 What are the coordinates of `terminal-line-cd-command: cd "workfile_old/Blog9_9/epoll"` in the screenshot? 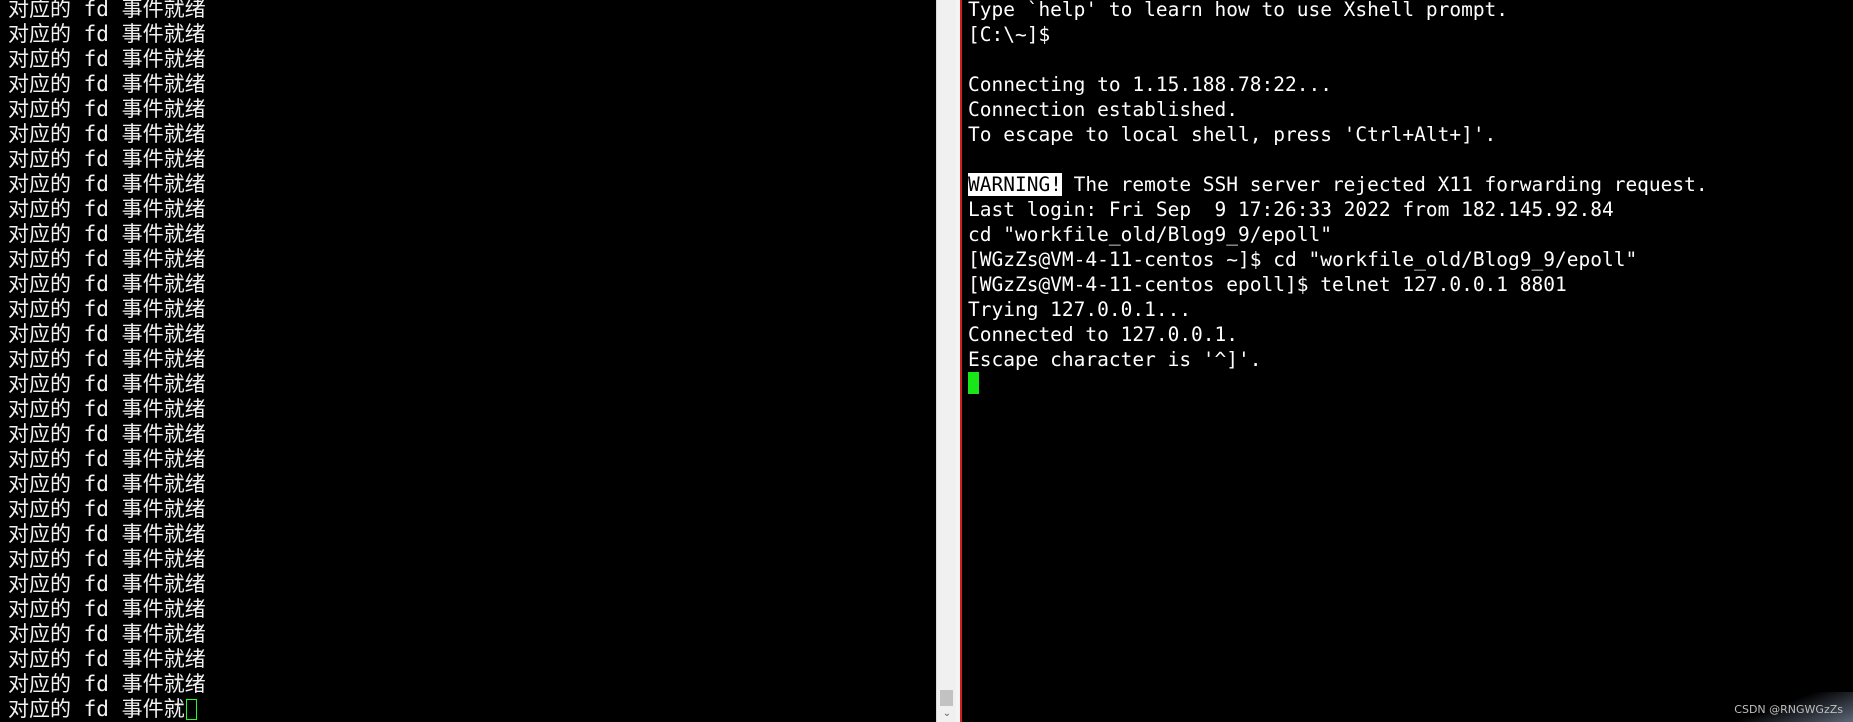 It's located at (1150, 234).